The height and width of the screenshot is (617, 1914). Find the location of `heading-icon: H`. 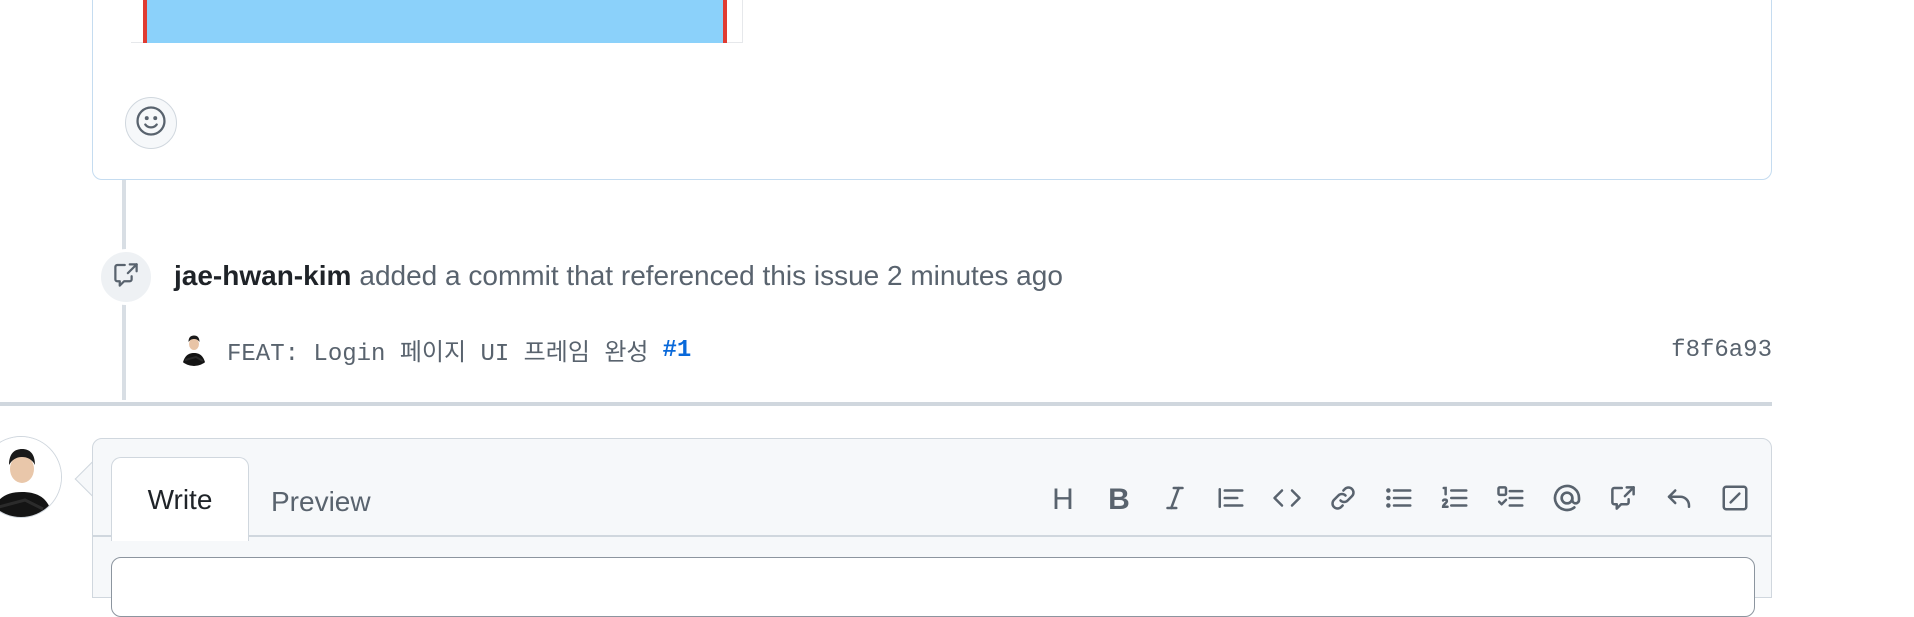

heading-icon: H is located at coordinates (1063, 499).